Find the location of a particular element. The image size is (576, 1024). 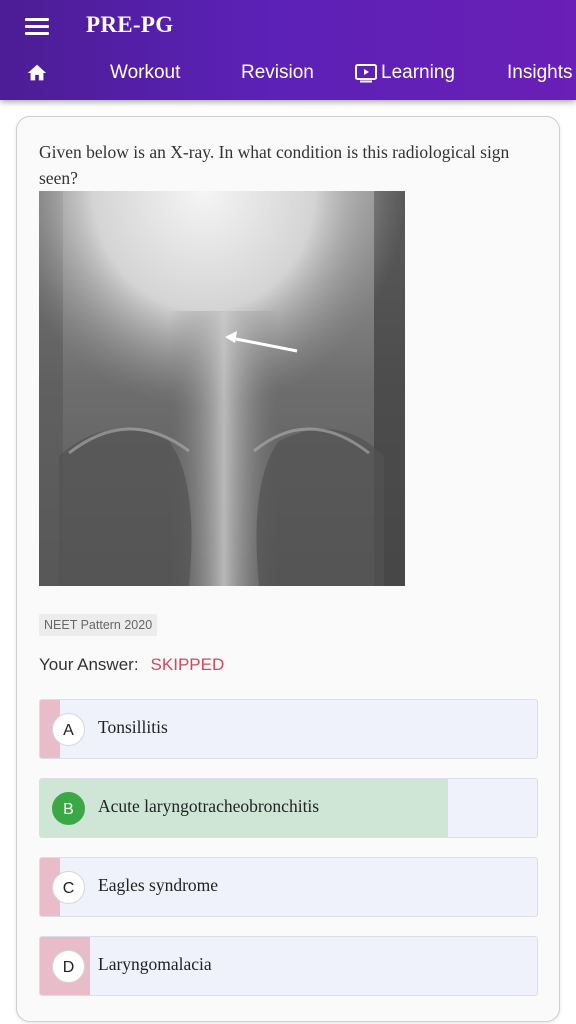

nav-insights-label: Insights is located at coordinates (540, 72).